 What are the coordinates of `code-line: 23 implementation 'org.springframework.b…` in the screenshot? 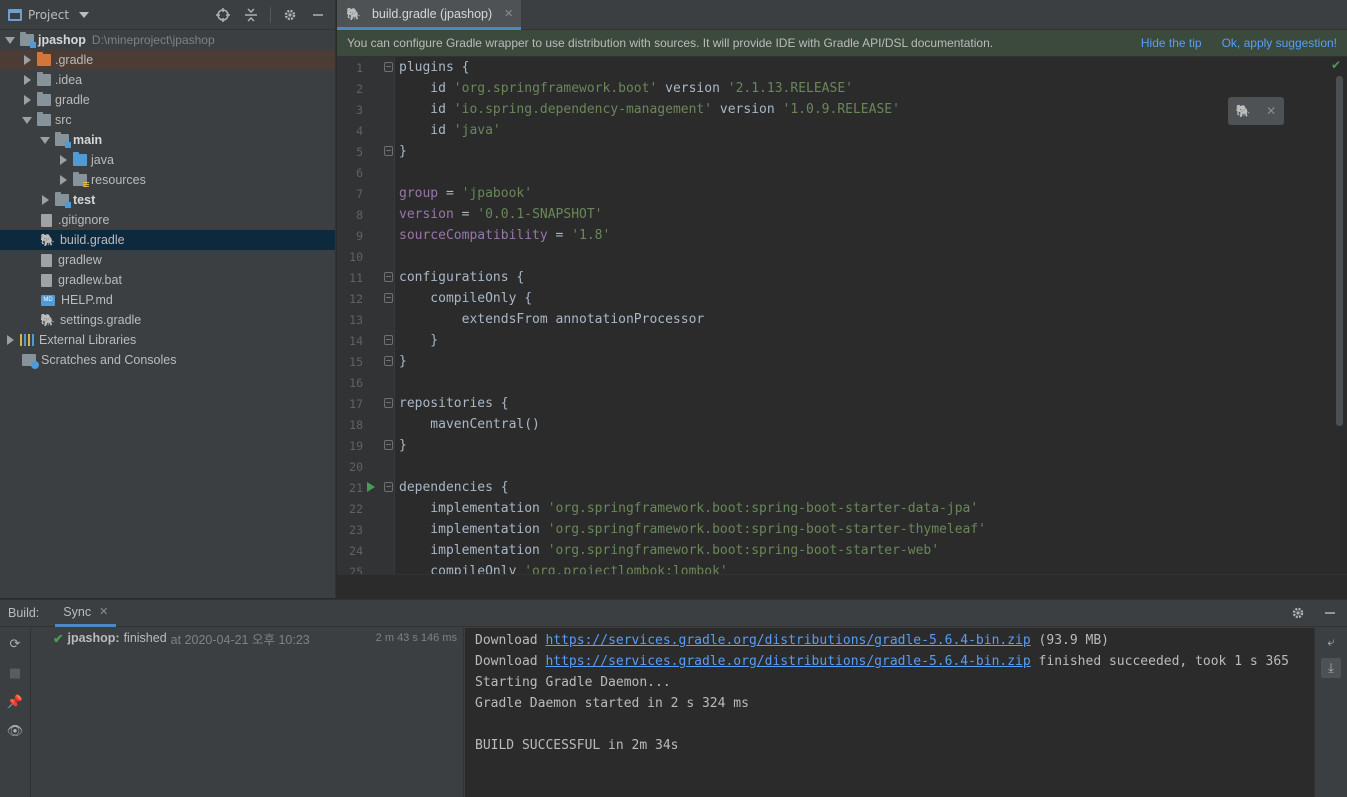 It's located at (842, 529).